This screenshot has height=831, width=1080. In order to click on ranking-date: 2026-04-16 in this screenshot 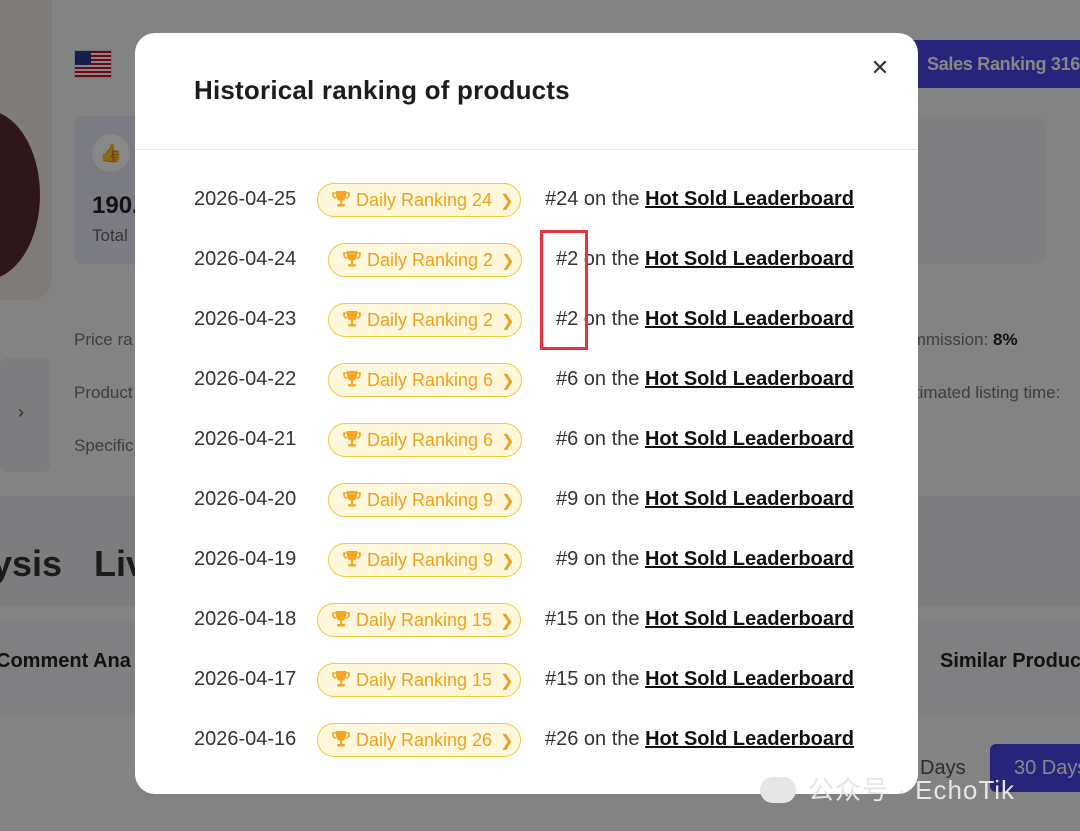, I will do `click(245, 739)`.